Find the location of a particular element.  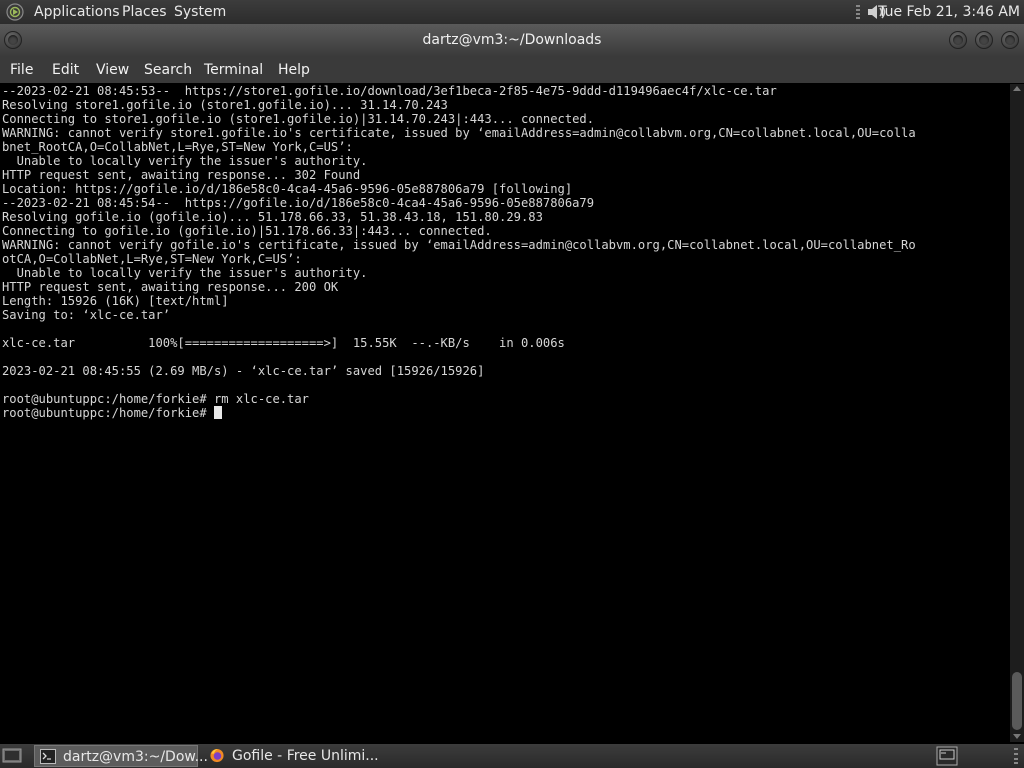

firefox-icon is located at coordinates (217, 755).